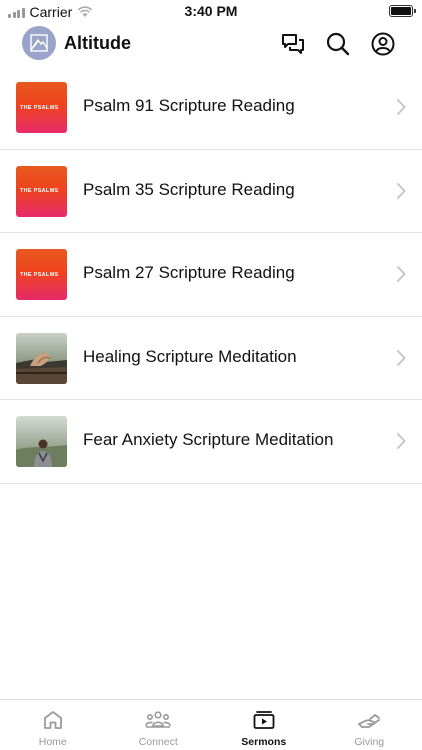 The width and height of the screenshot is (422, 750). I want to click on sermon-title: Healing Scripture Meditation, so click(190, 356).